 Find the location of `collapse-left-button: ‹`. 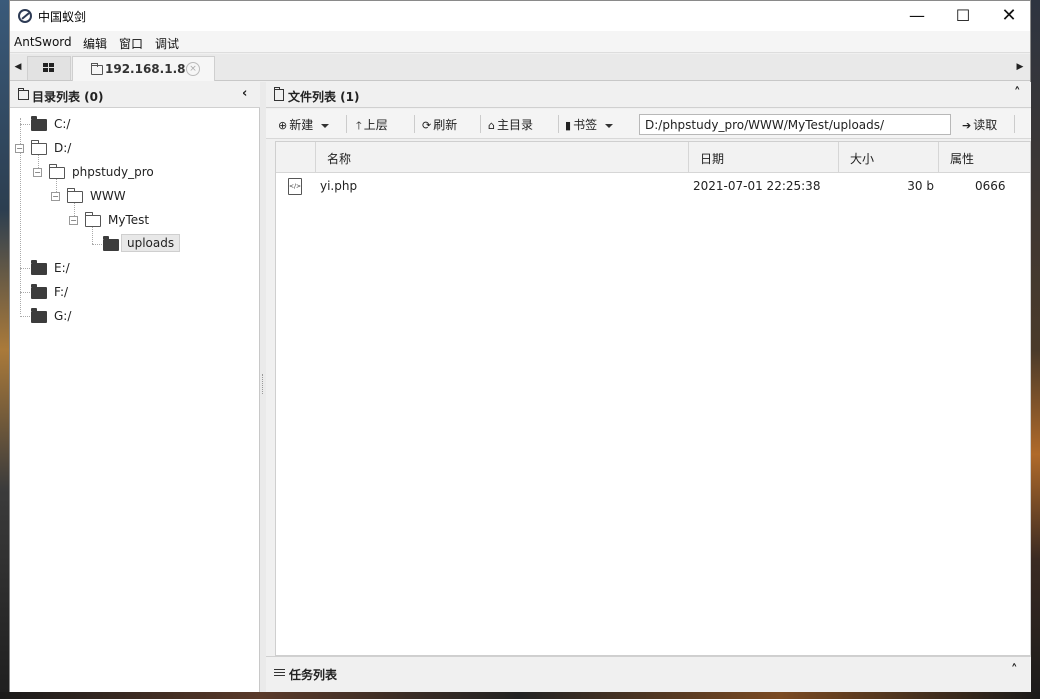

collapse-left-button: ‹ is located at coordinates (244, 93).